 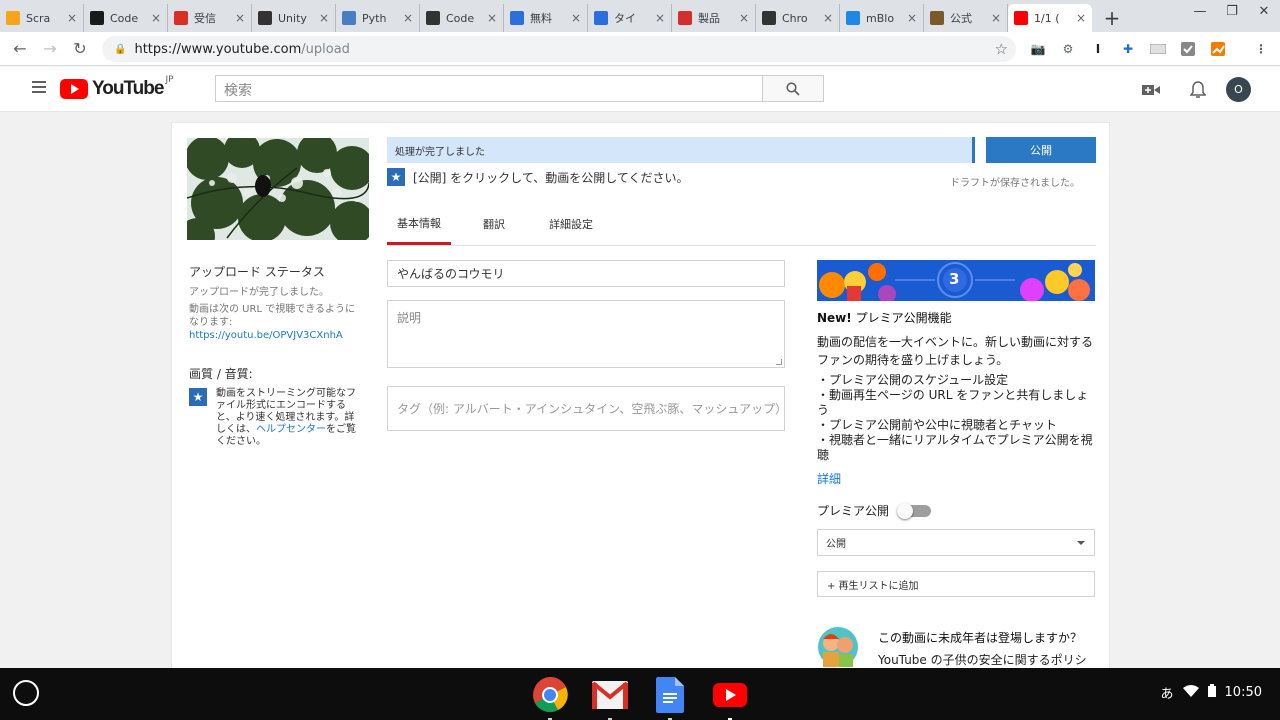 I want to click on lock-icon: 🔒, so click(x=120, y=49).